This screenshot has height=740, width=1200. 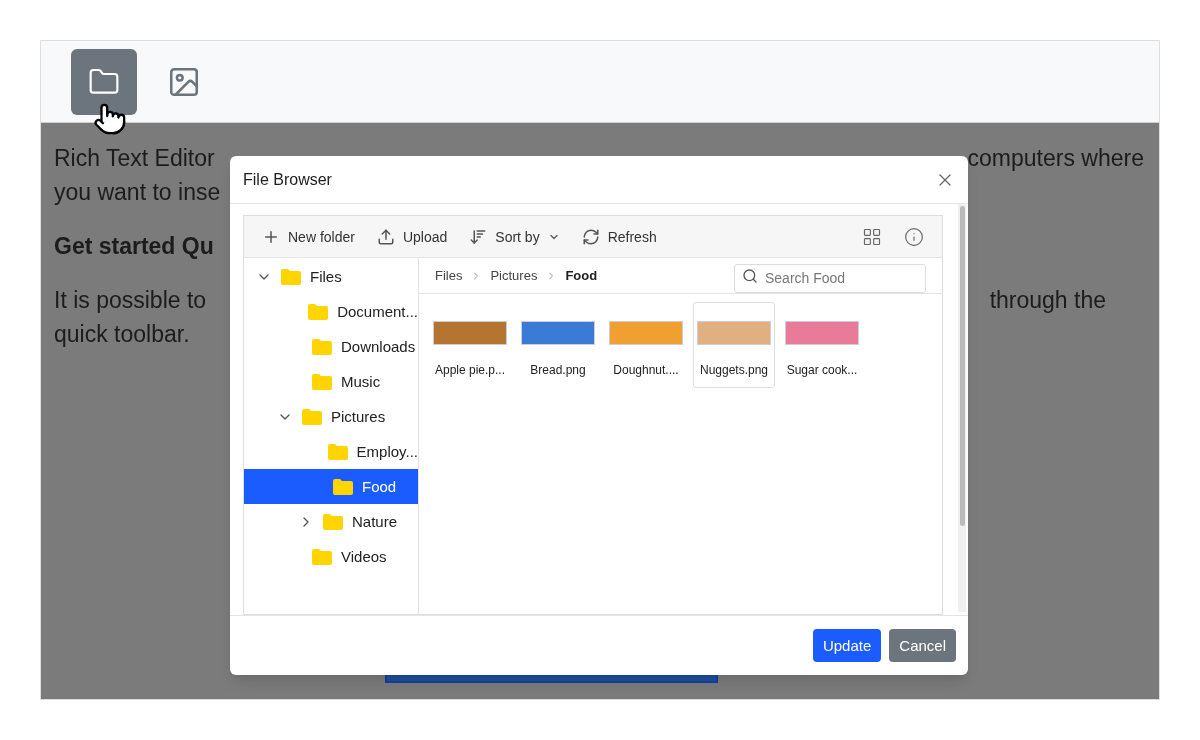 What do you see at coordinates (734, 345) in the screenshot?
I see `file-item: Nuggets.png` at bounding box center [734, 345].